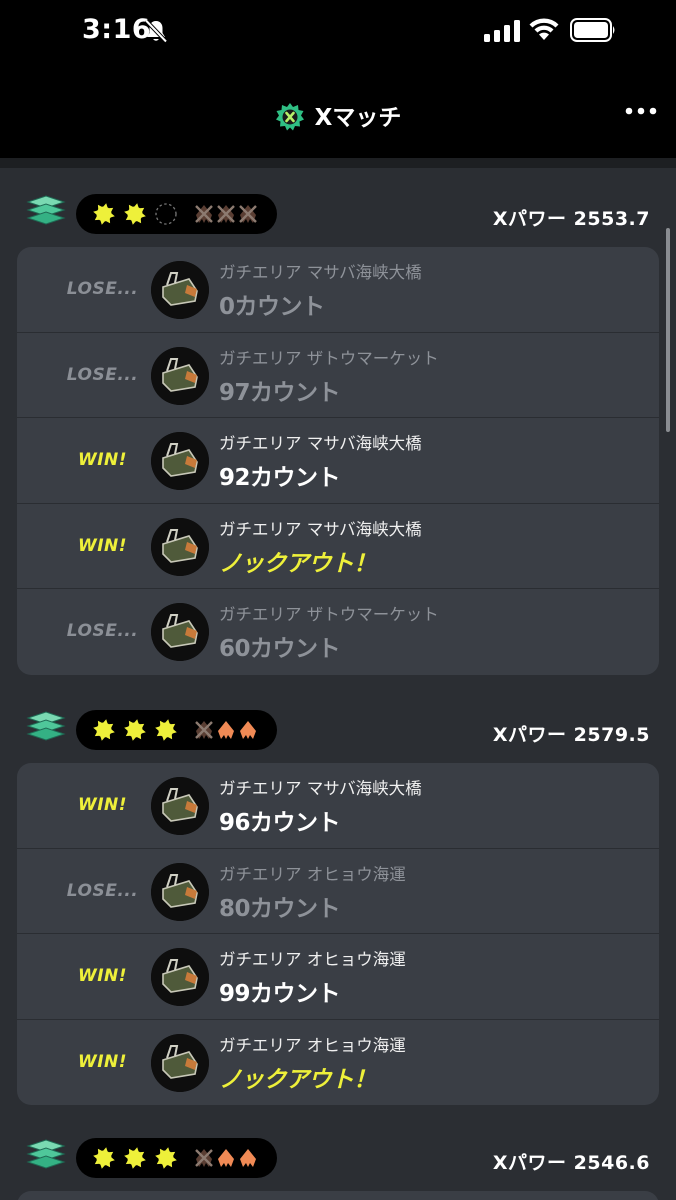 This screenshot has height=1200, width=676. I want to click on cellular-signal-icon, so click(502, 31).